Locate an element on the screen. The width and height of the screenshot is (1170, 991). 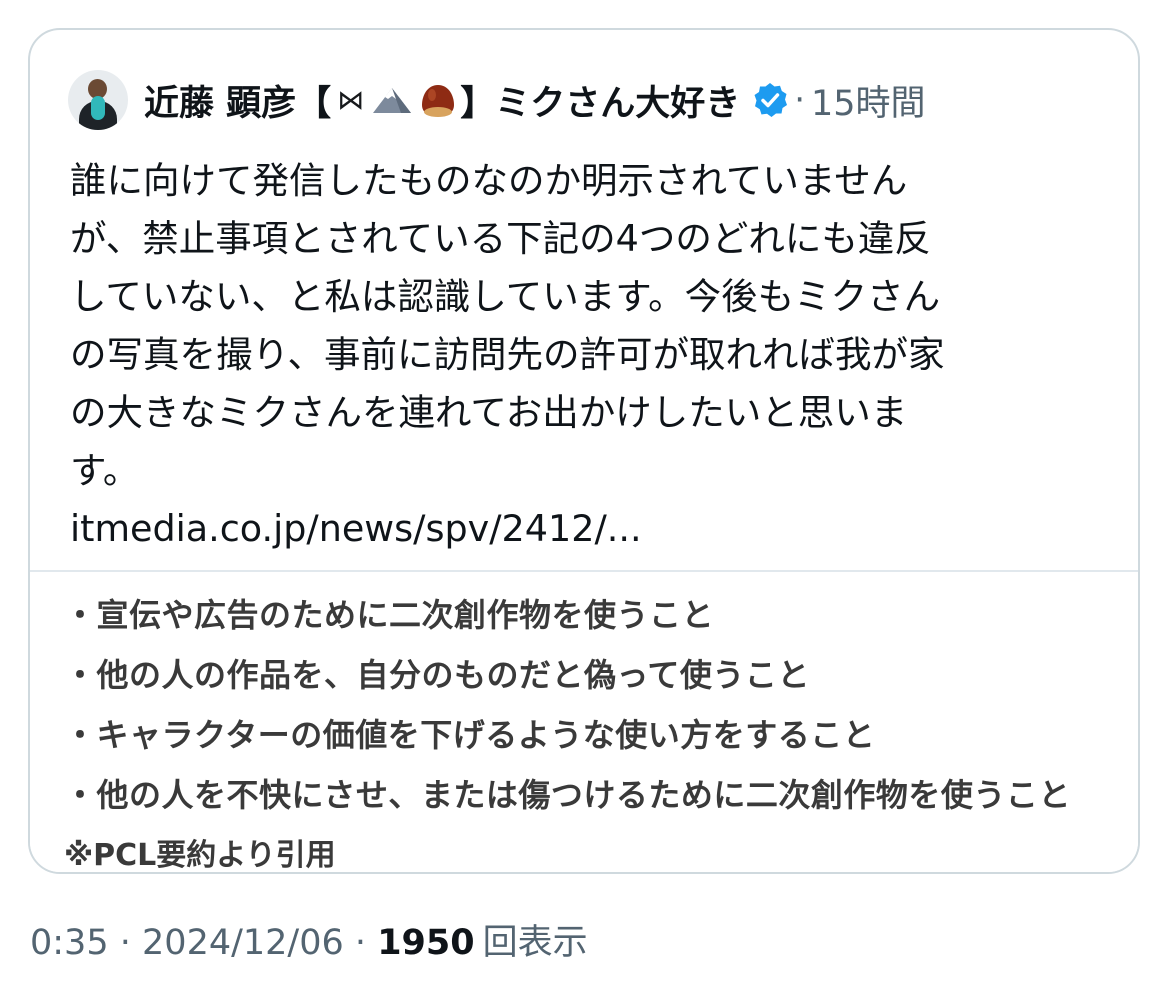
name-emoji-group: ⋈ is located at coordinates (395, 100).